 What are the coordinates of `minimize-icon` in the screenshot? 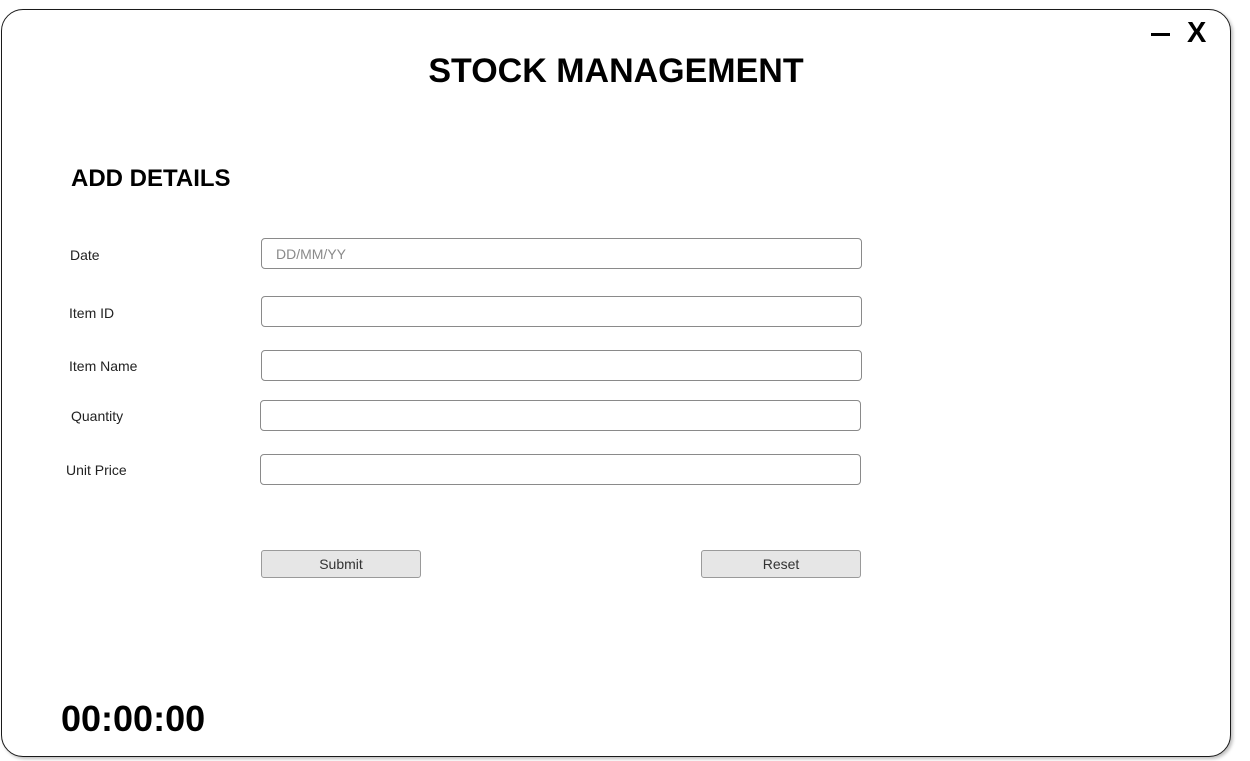 It's located at (1160, 34).